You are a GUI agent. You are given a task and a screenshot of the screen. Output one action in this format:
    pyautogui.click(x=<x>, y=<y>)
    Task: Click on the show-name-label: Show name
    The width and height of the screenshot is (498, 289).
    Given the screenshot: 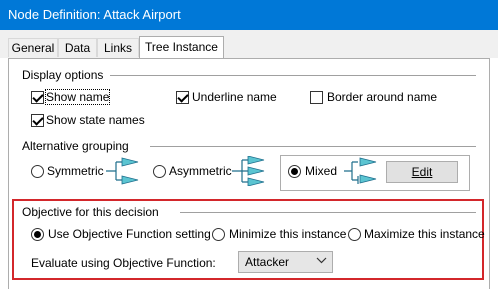 What is the action you would take?
    pyautogui.click(x=77, y=97)
    